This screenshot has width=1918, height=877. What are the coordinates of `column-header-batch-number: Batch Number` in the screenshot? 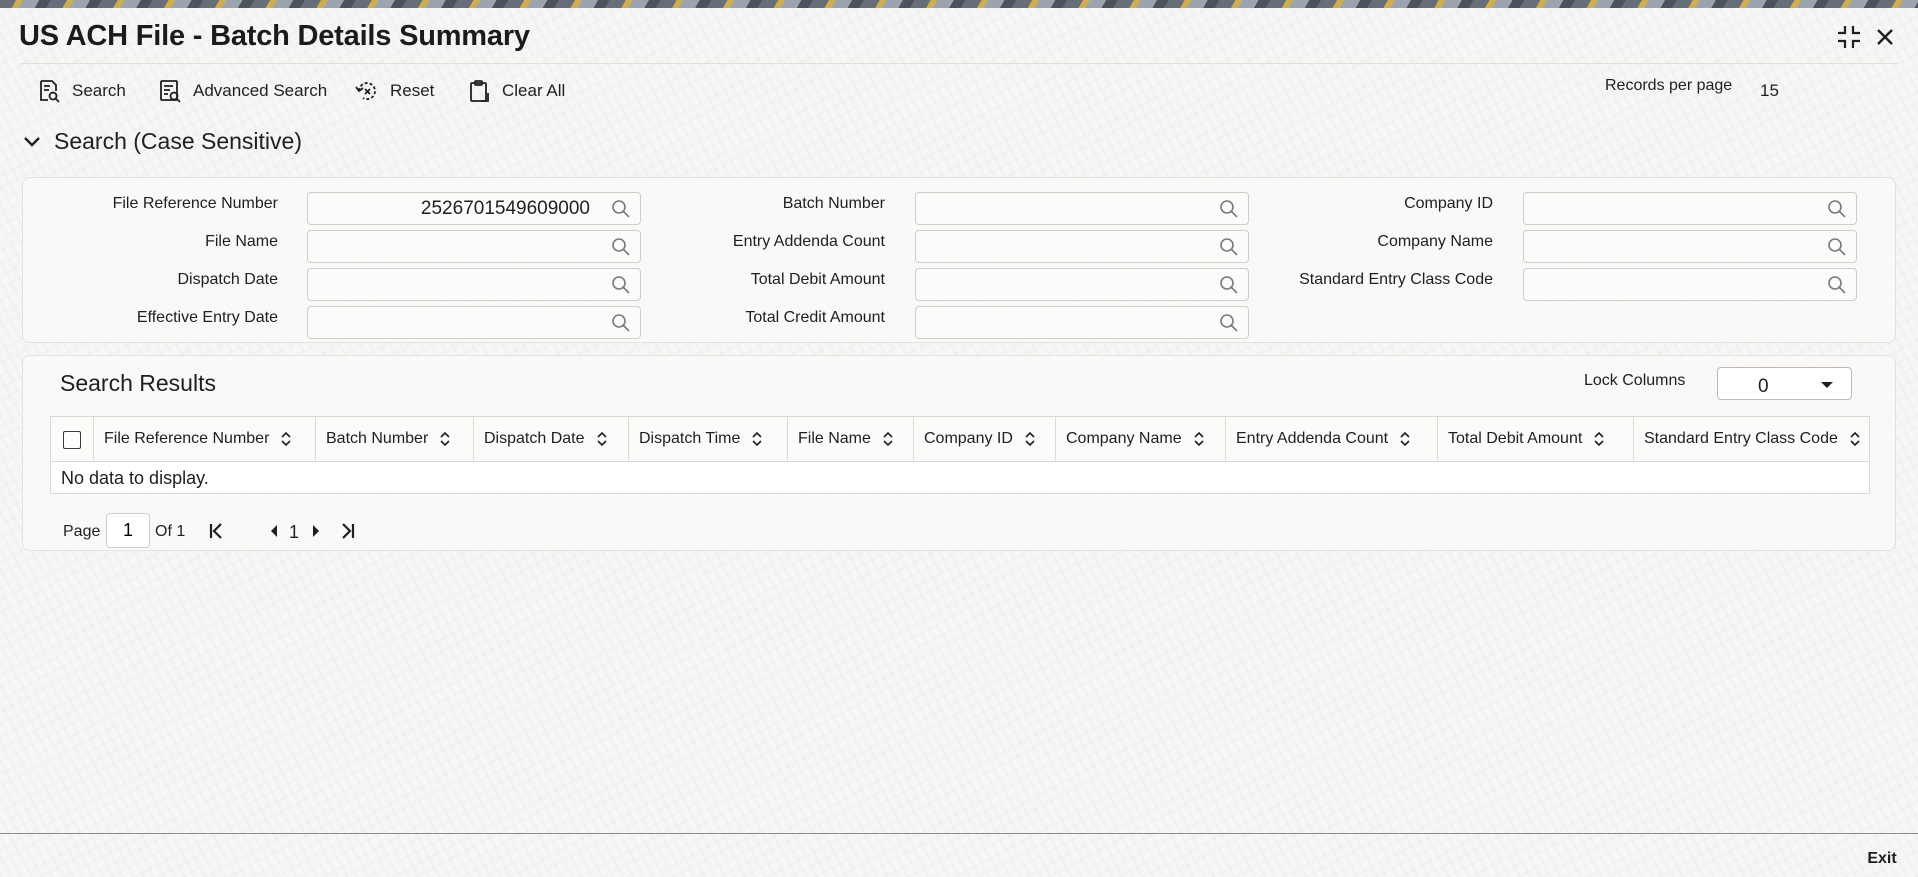 It's located at (395, 439).